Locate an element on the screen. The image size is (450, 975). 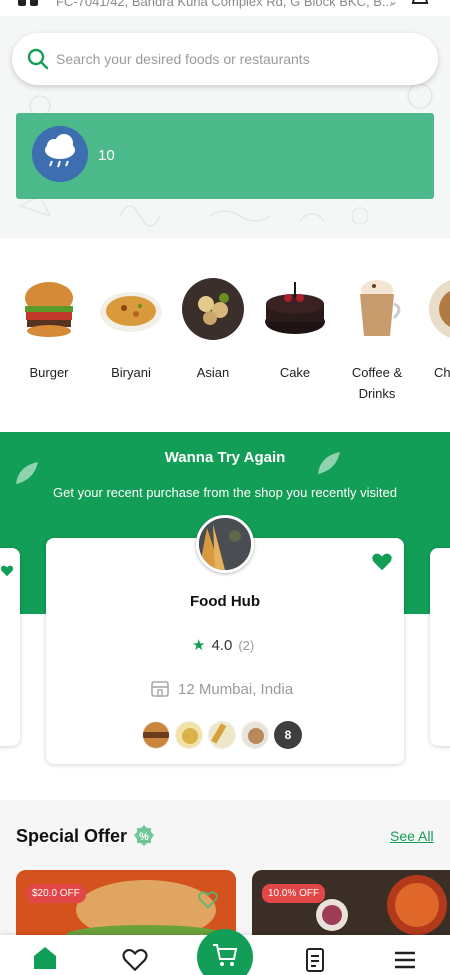
rating-value: 4.0 is located at coordinates (222, 645).